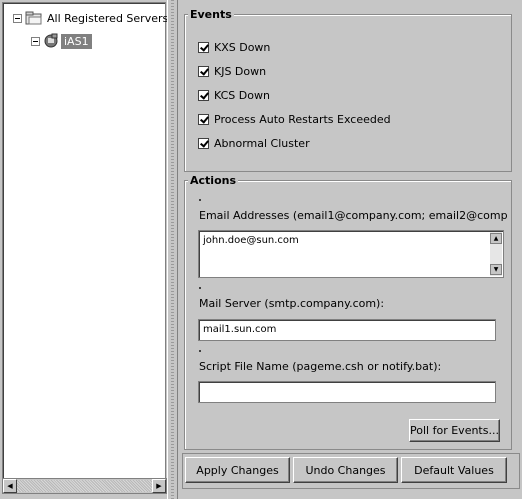 This screenshot has width=522, height=499. What do you see at coordinates (242, 47) in the screenshot?
I see `kxs-down-label: KXS Down` at bounding box center [242, 47].